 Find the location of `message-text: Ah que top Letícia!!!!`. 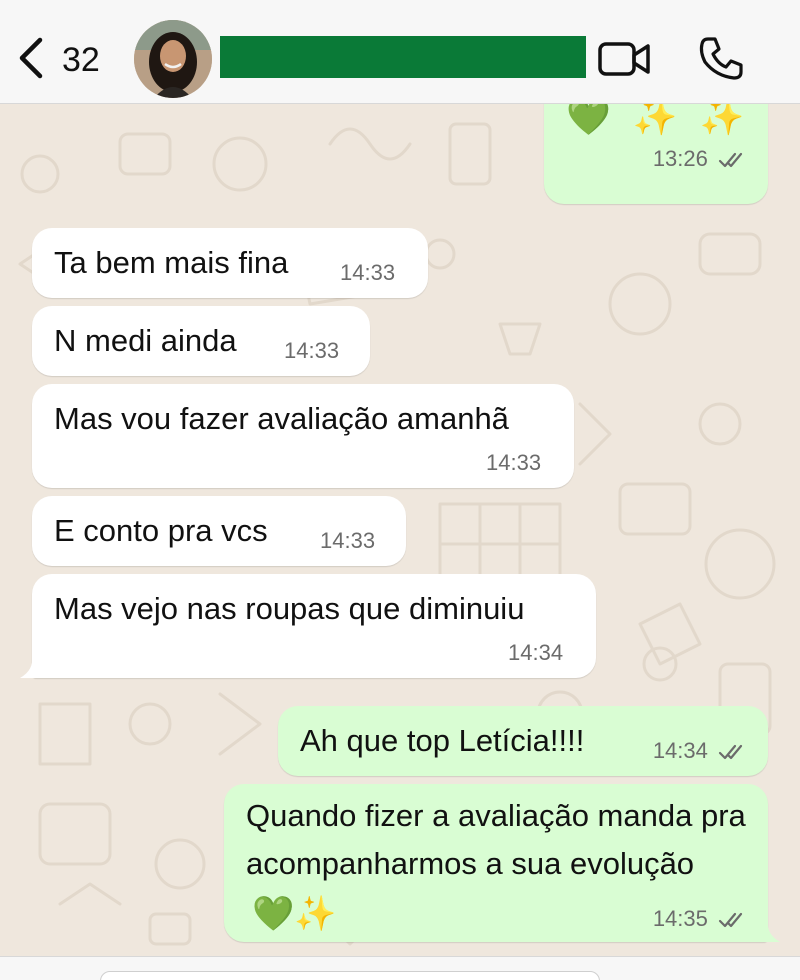

message-text: Ah que top Letícia!!!! is located at coordinates (442, 740).